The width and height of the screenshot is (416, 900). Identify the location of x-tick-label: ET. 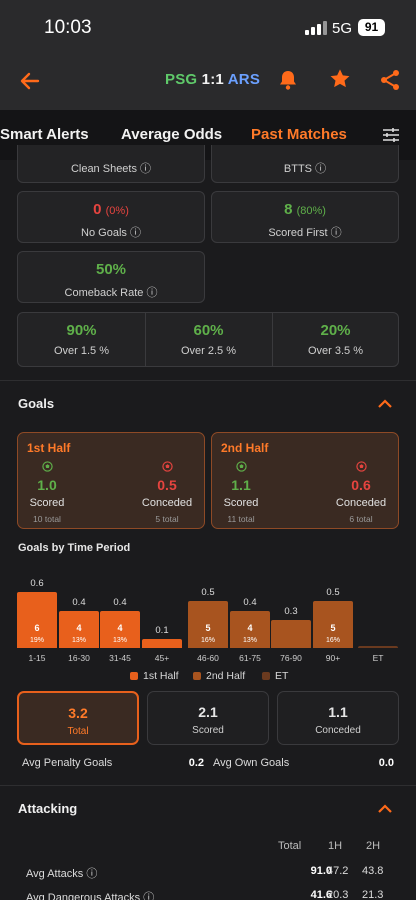
(378, 658).